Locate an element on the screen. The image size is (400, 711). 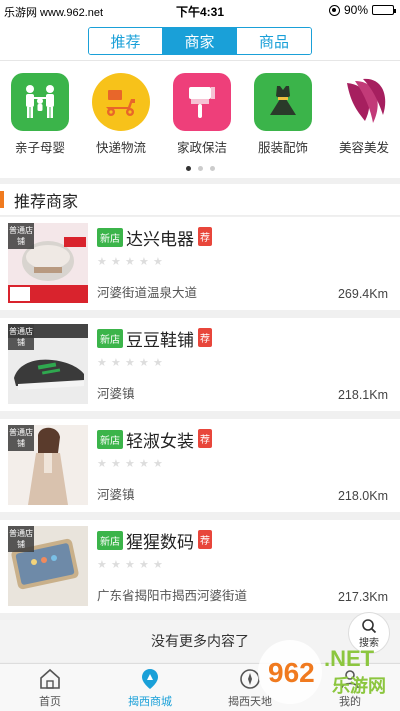
category-item-parenting: 亲子母婴 is located at coordinates (40, 114).